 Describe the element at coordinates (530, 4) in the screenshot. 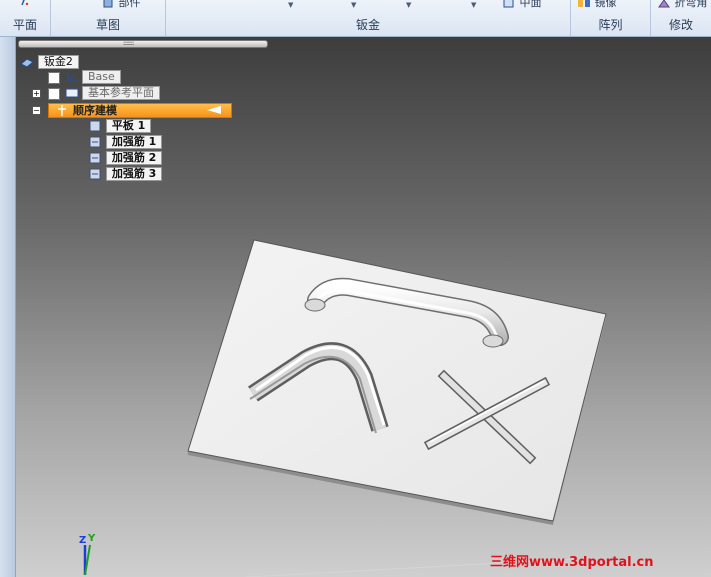

I see `midsurface-button-label: 中面` at that location.